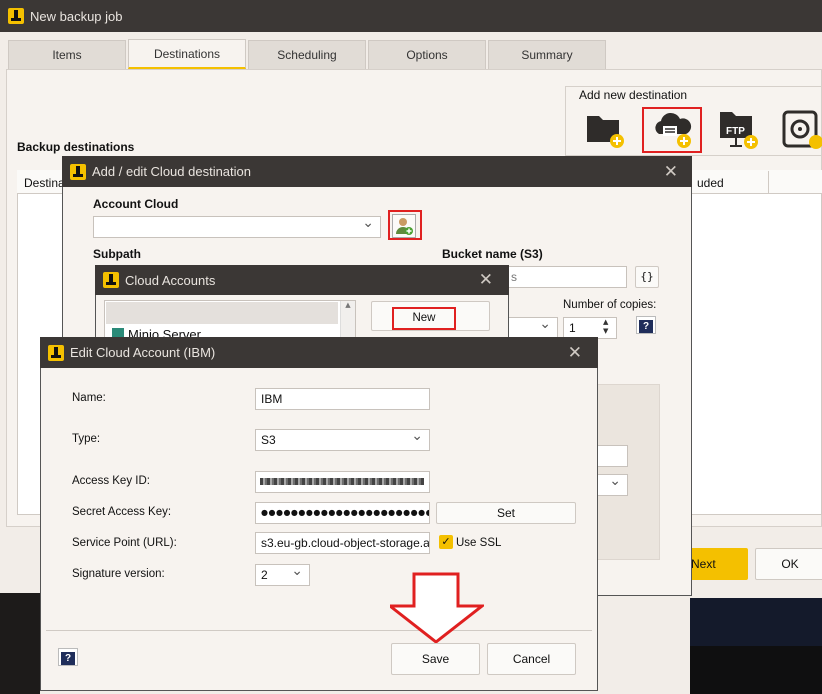 This screenshot has height=694, width=822. What do you see at coordinates (605, 130) in the screenshot?
I see `local-folder-destination-icon` at bounding box center [605, 130].